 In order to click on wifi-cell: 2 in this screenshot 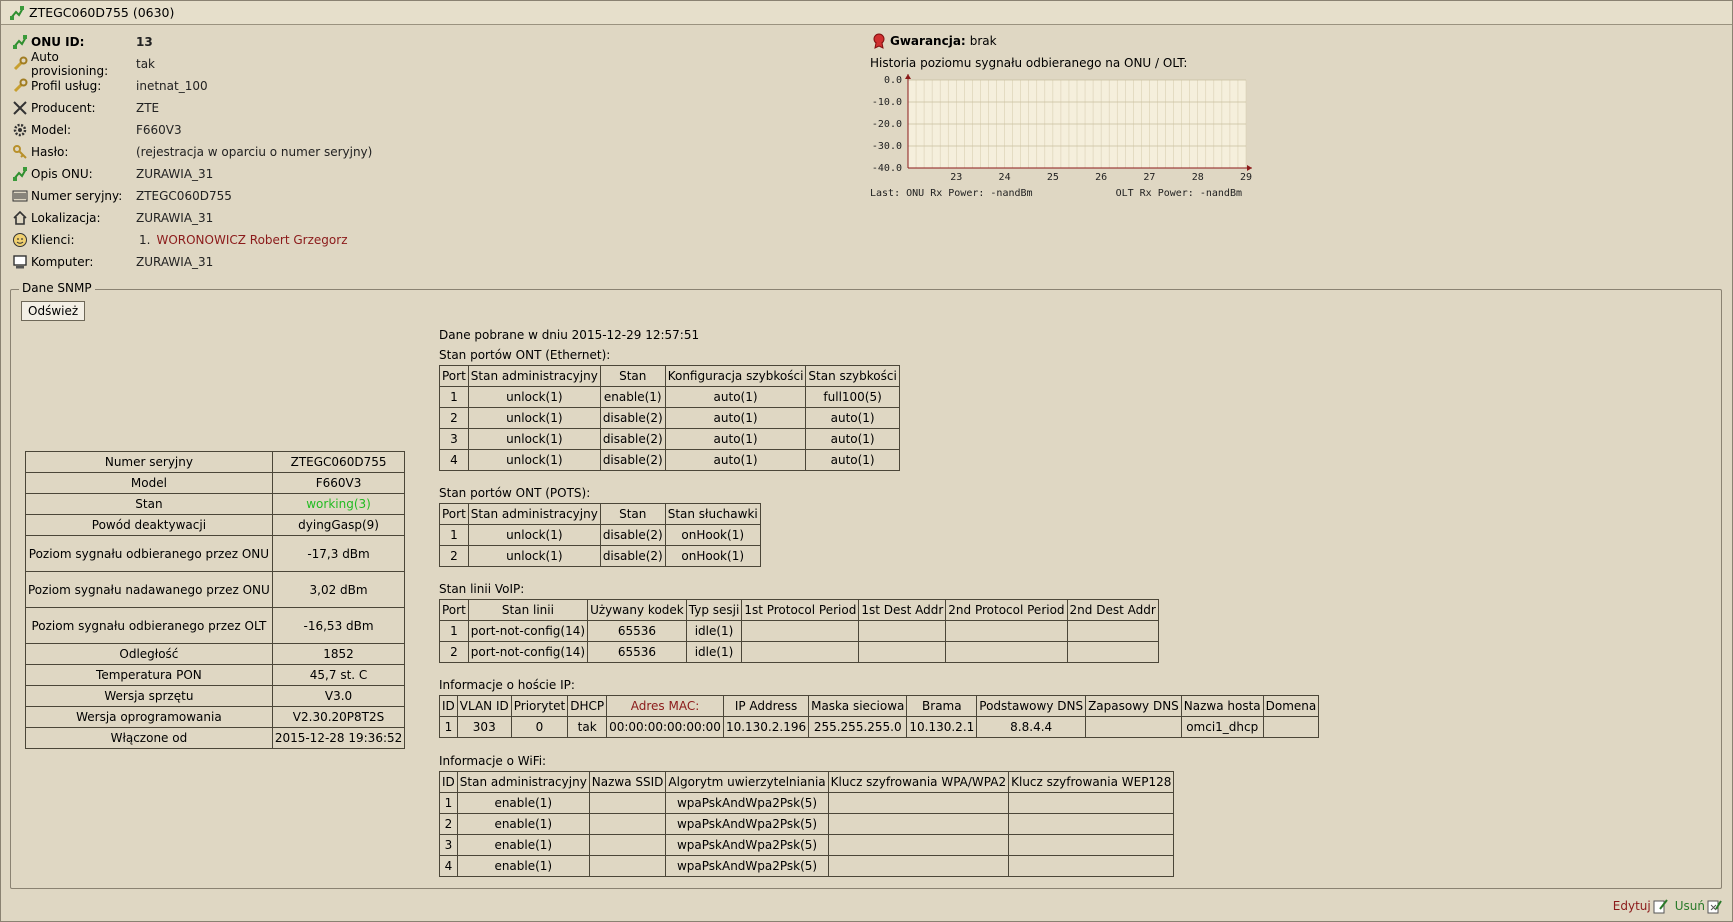, I will do `click(448, 824)`.